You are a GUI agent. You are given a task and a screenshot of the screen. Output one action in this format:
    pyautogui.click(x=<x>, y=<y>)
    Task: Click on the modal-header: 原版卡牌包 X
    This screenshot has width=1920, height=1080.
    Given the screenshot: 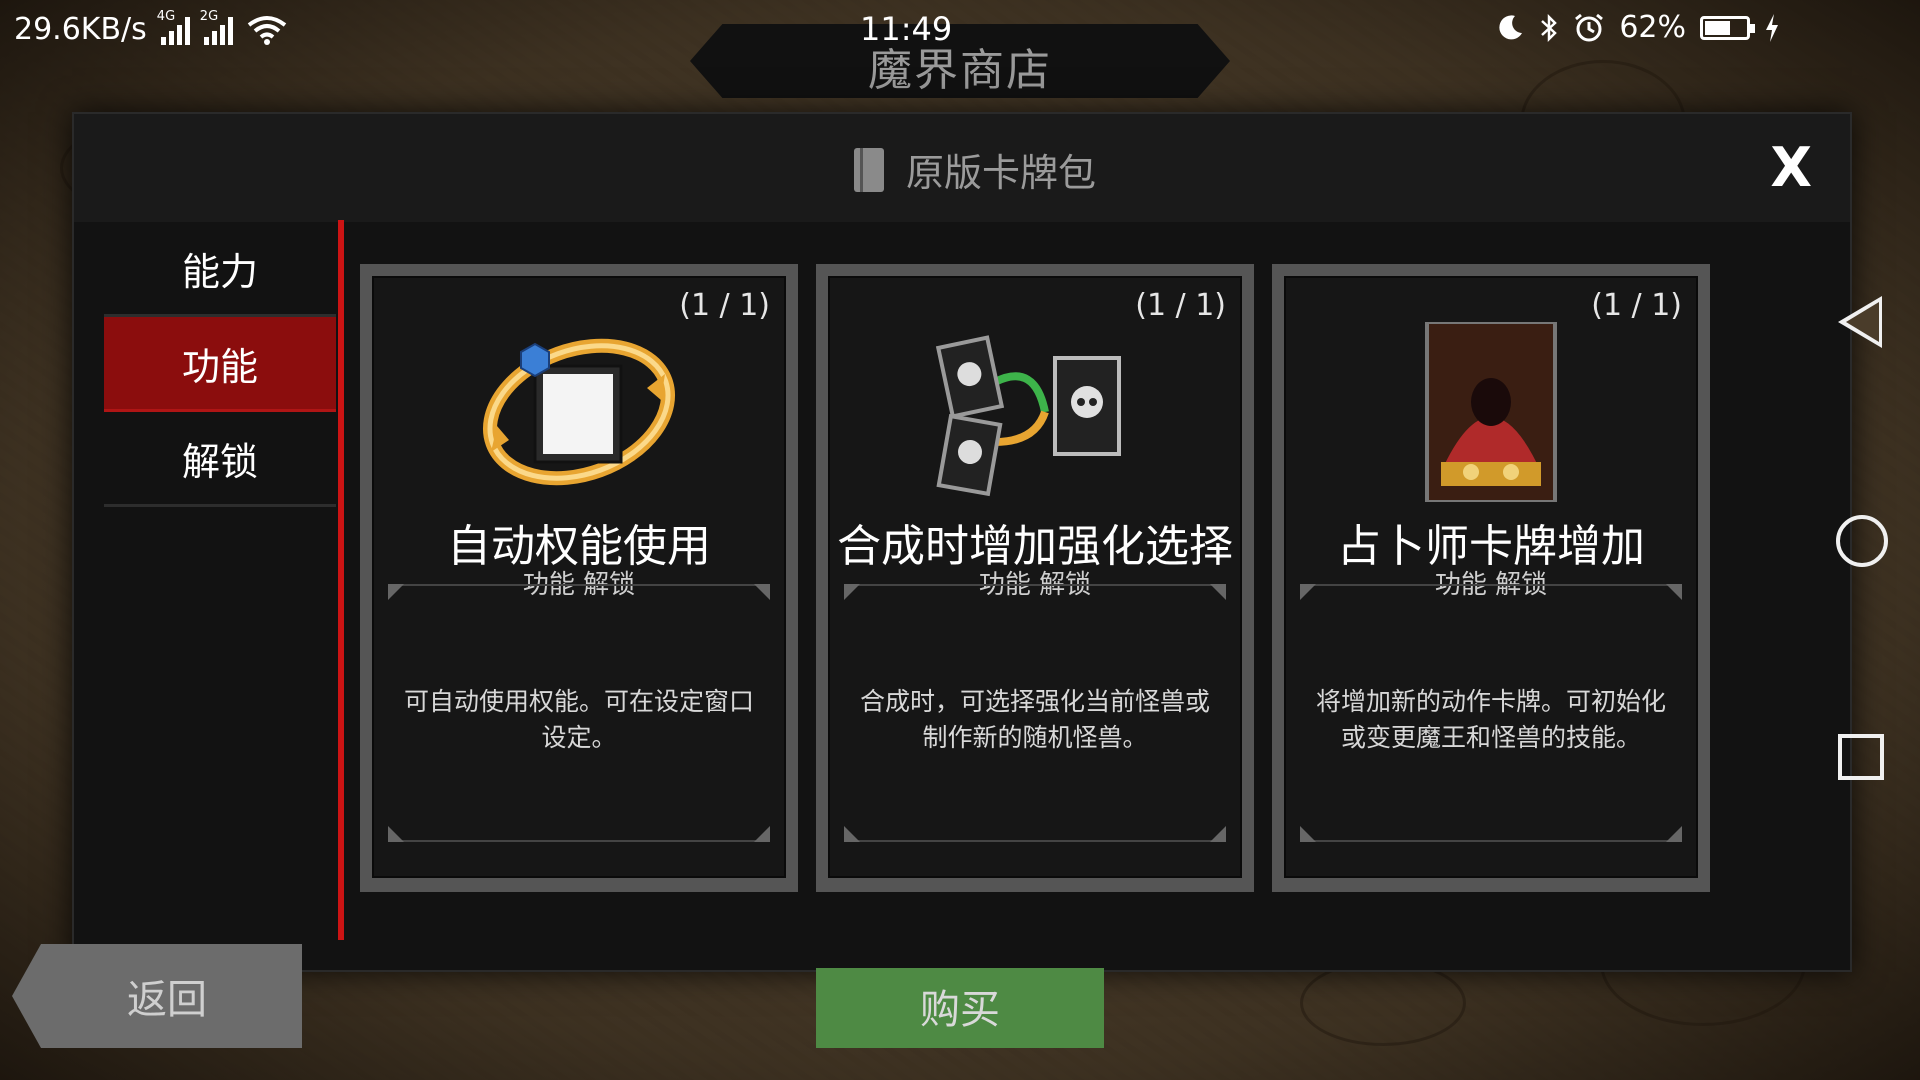 What is the action you would take?
    pyautogui.click(x=962, y=168)
    